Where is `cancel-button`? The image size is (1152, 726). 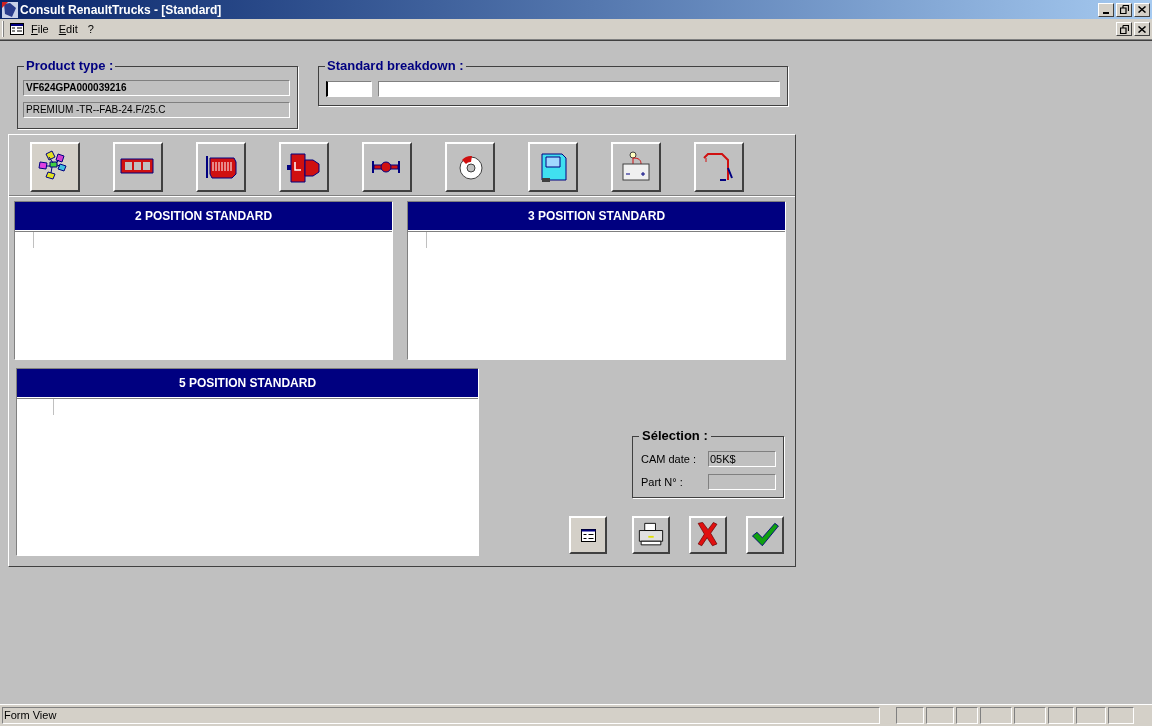 cancel-button is located at coordinates (708, 535).